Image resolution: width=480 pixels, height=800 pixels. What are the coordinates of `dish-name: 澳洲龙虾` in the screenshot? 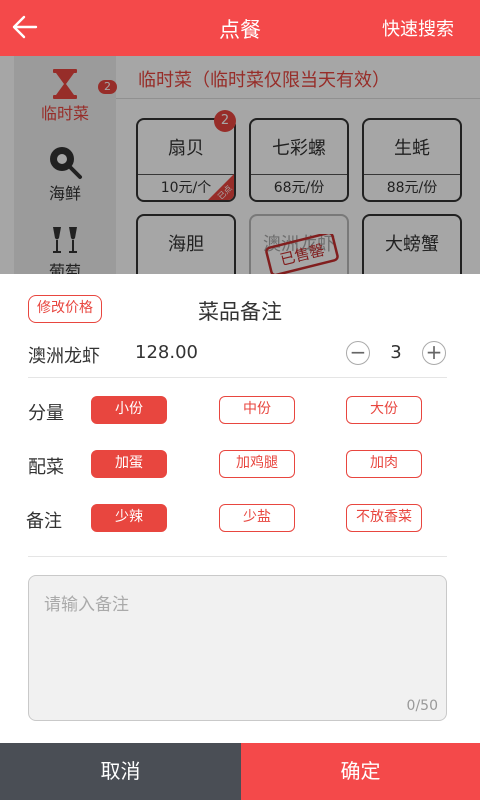 It's located at (64, 356).